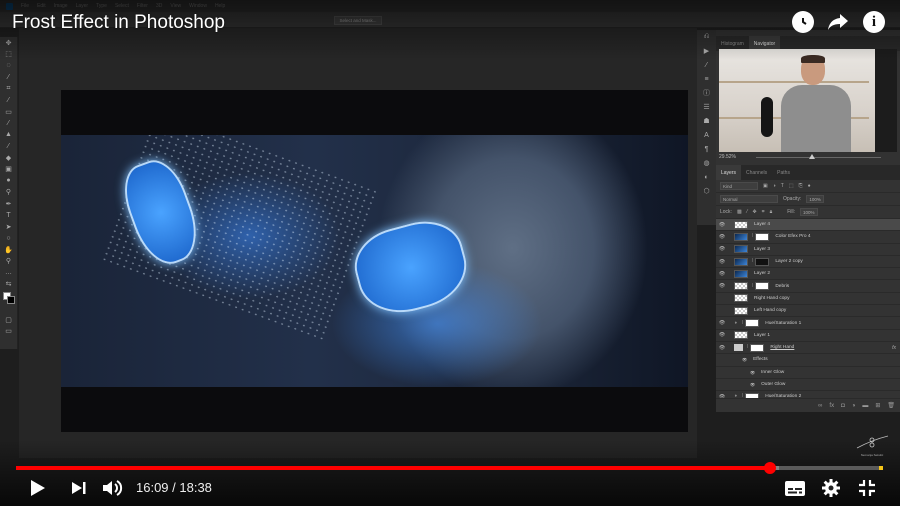 The image size is (900, 506). I want to click on eyedropper-tool-icon: ⁄, so click(8, 101).